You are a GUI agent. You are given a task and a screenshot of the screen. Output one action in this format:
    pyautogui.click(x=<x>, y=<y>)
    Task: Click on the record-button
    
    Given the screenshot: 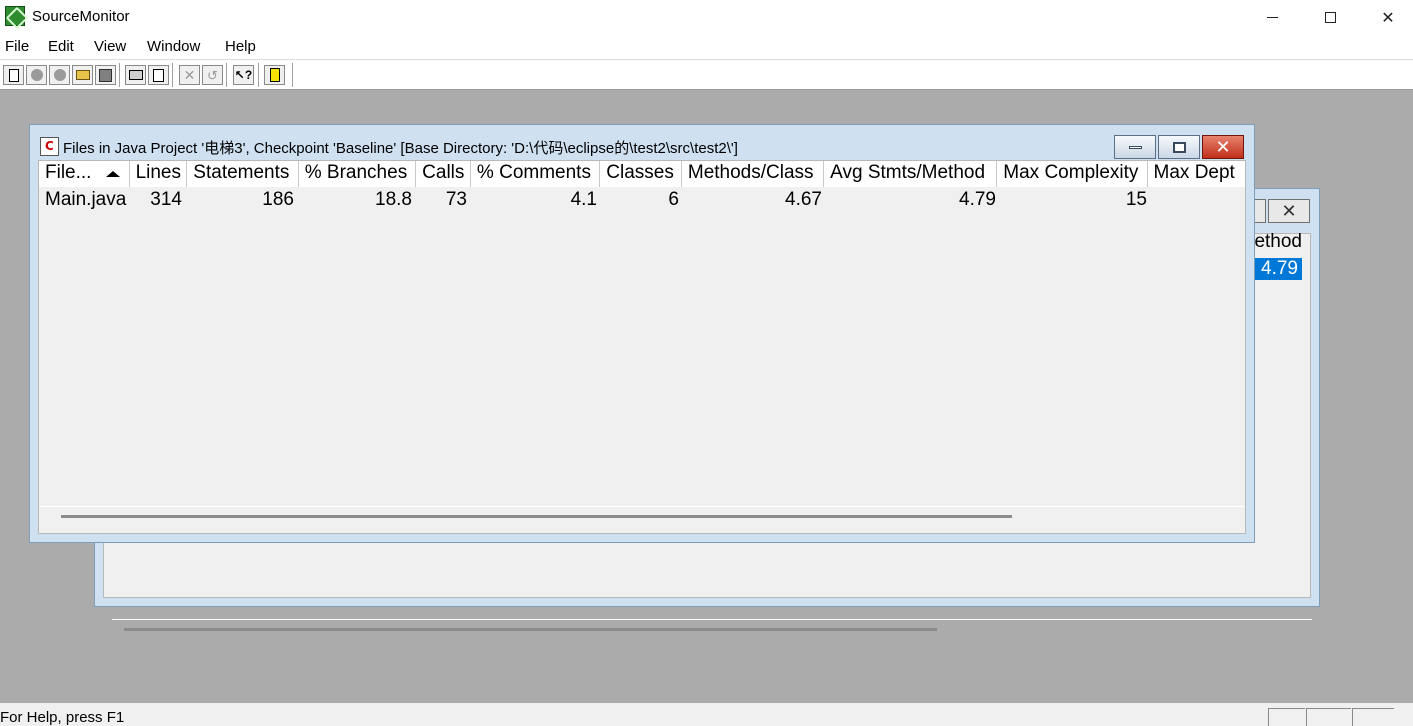 What is the action you would take?
    pyautogui.click(x=36, y=75)
    